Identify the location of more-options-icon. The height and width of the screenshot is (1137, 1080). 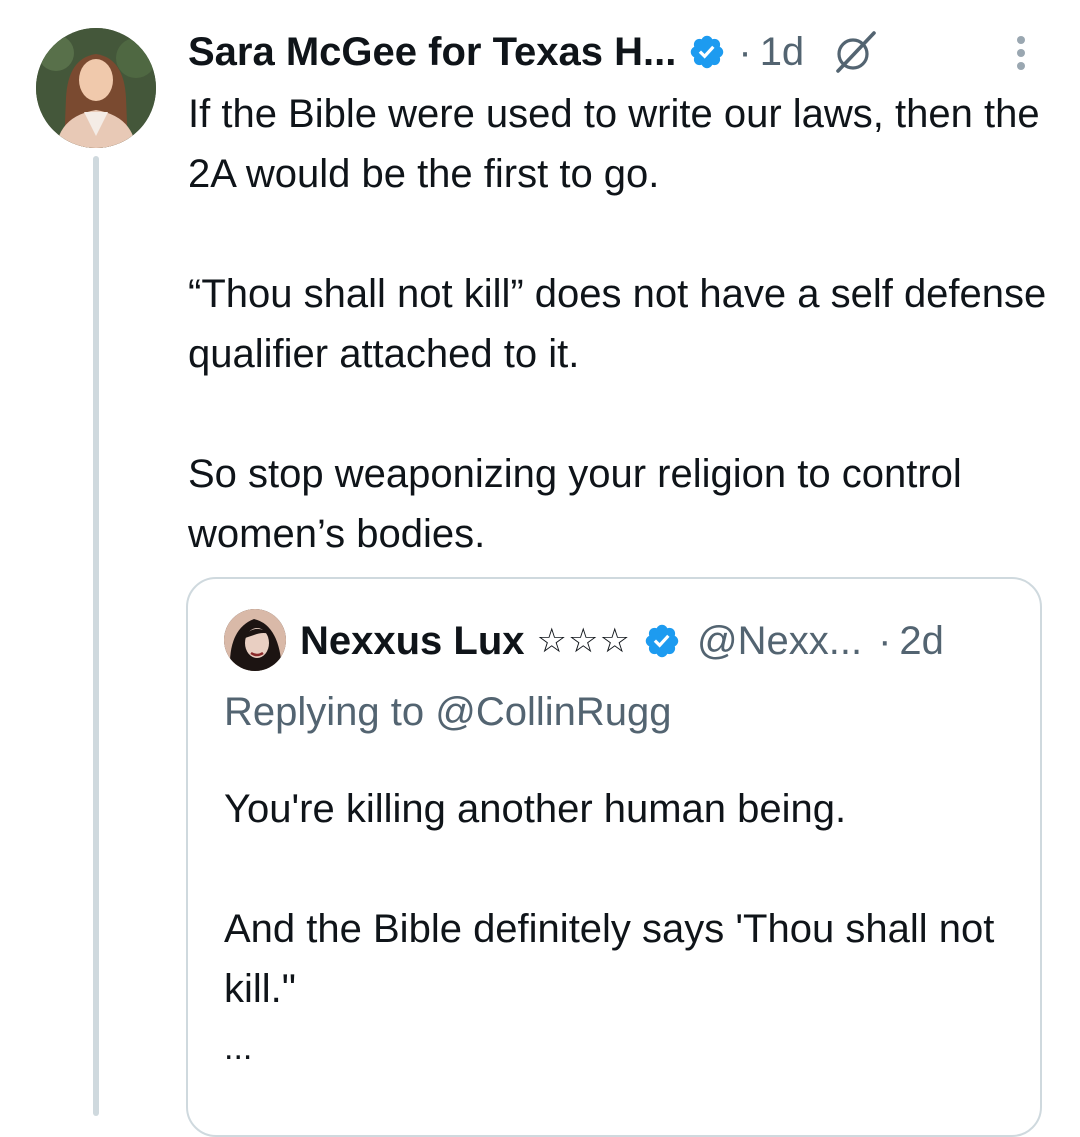
(1021, 53).